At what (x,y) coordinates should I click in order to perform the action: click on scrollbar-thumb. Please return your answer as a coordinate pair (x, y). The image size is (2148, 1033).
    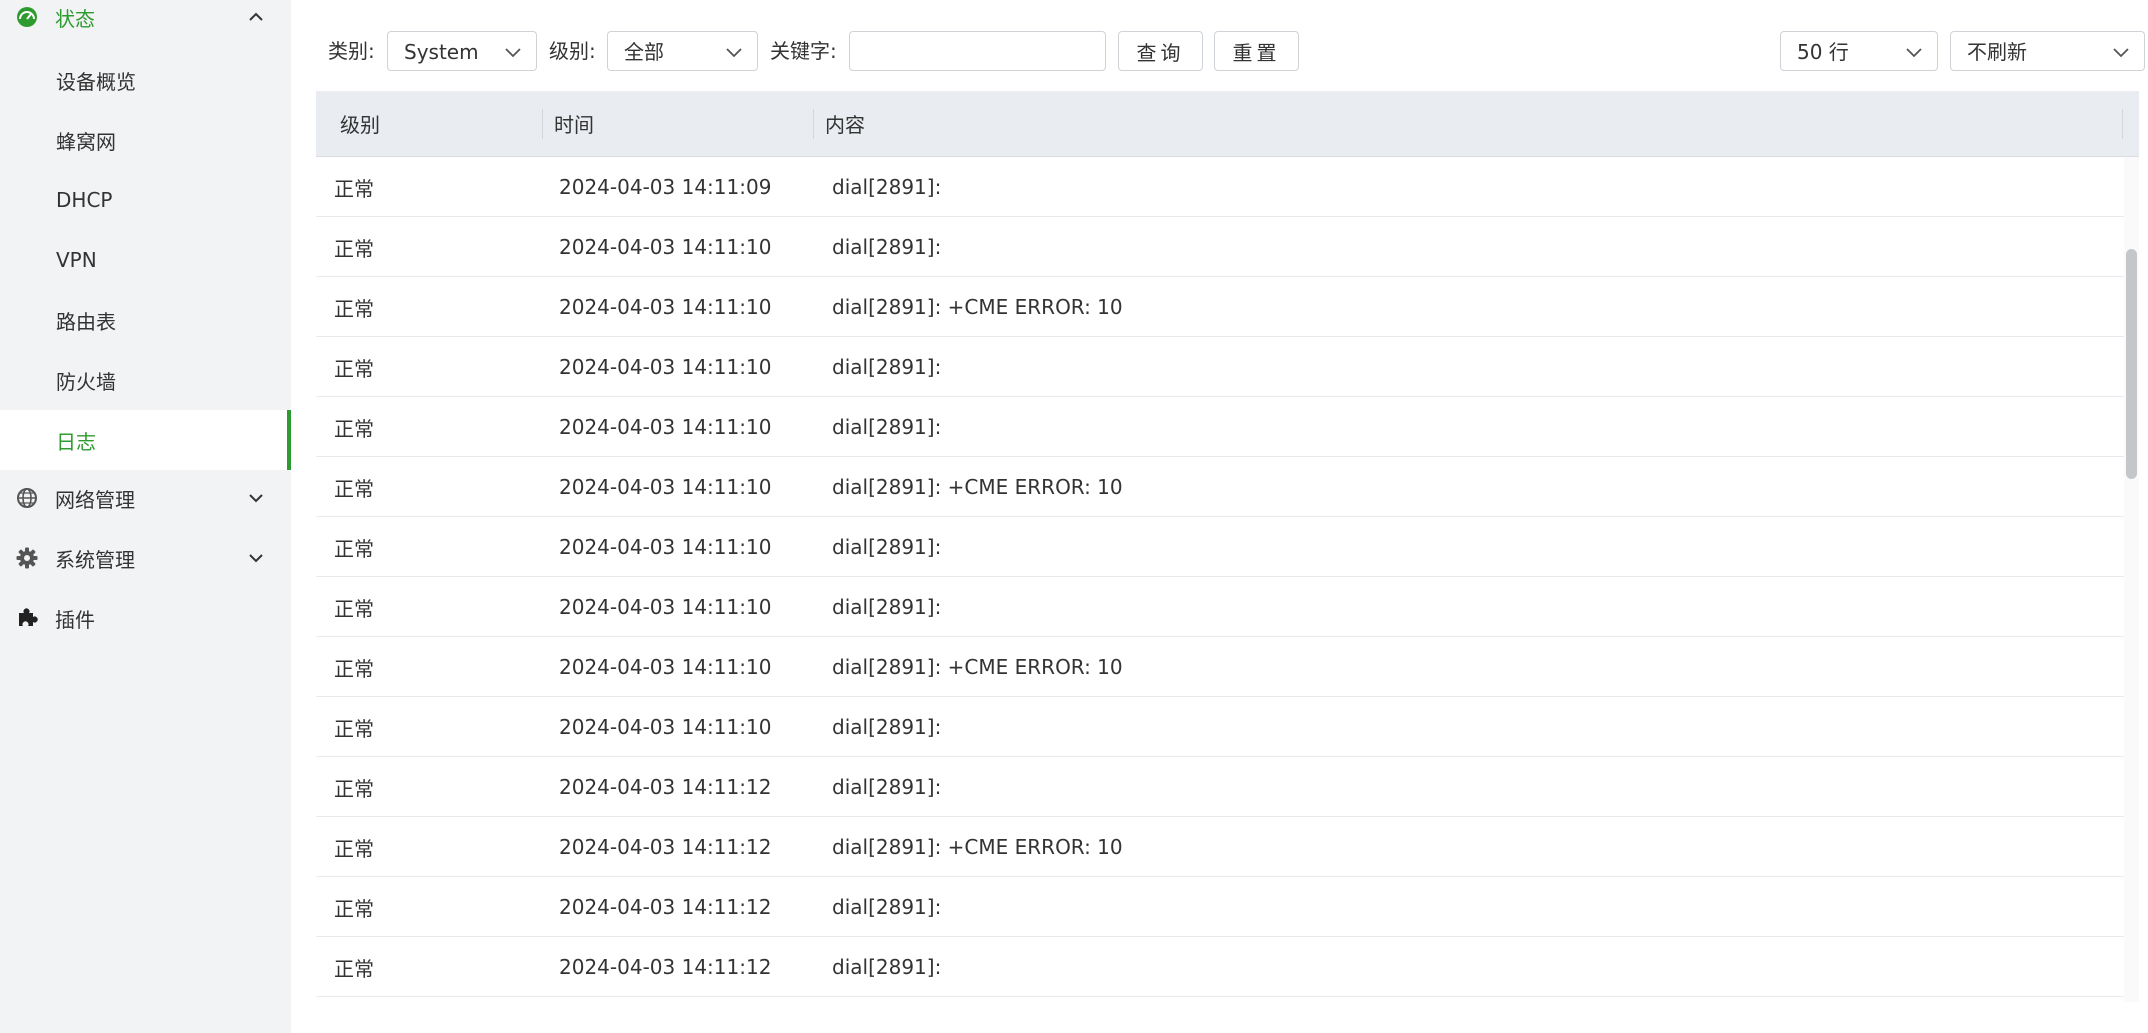
    Looking at the image, I should click on (2131, 364).